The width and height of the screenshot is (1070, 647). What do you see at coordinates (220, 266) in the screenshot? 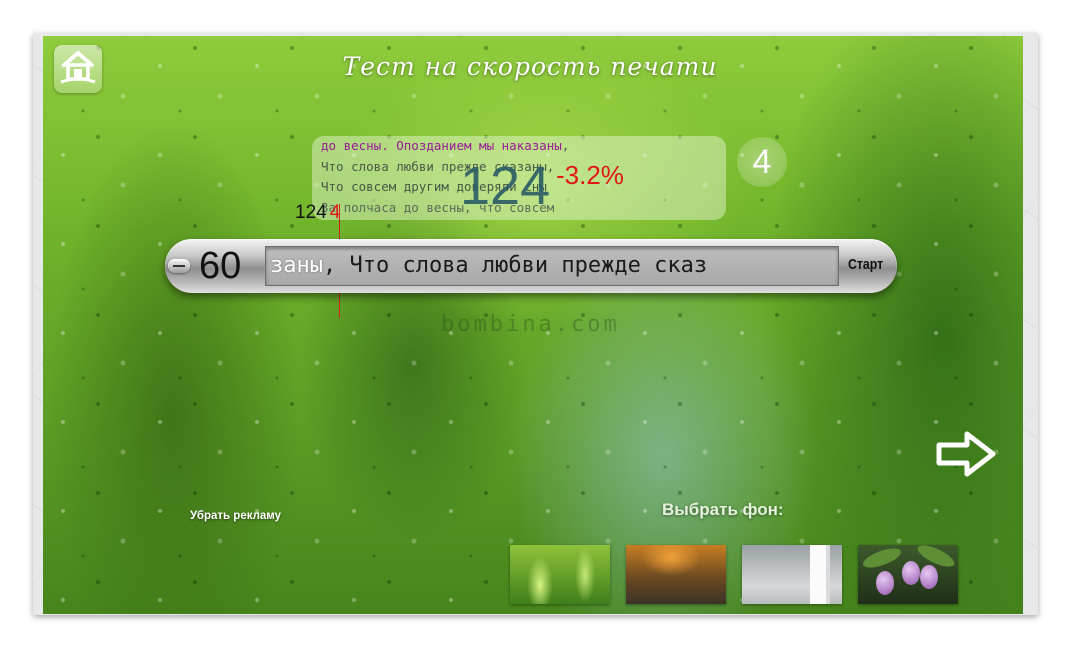
I see `timer-value: 60` at bounding box center [220, 266].